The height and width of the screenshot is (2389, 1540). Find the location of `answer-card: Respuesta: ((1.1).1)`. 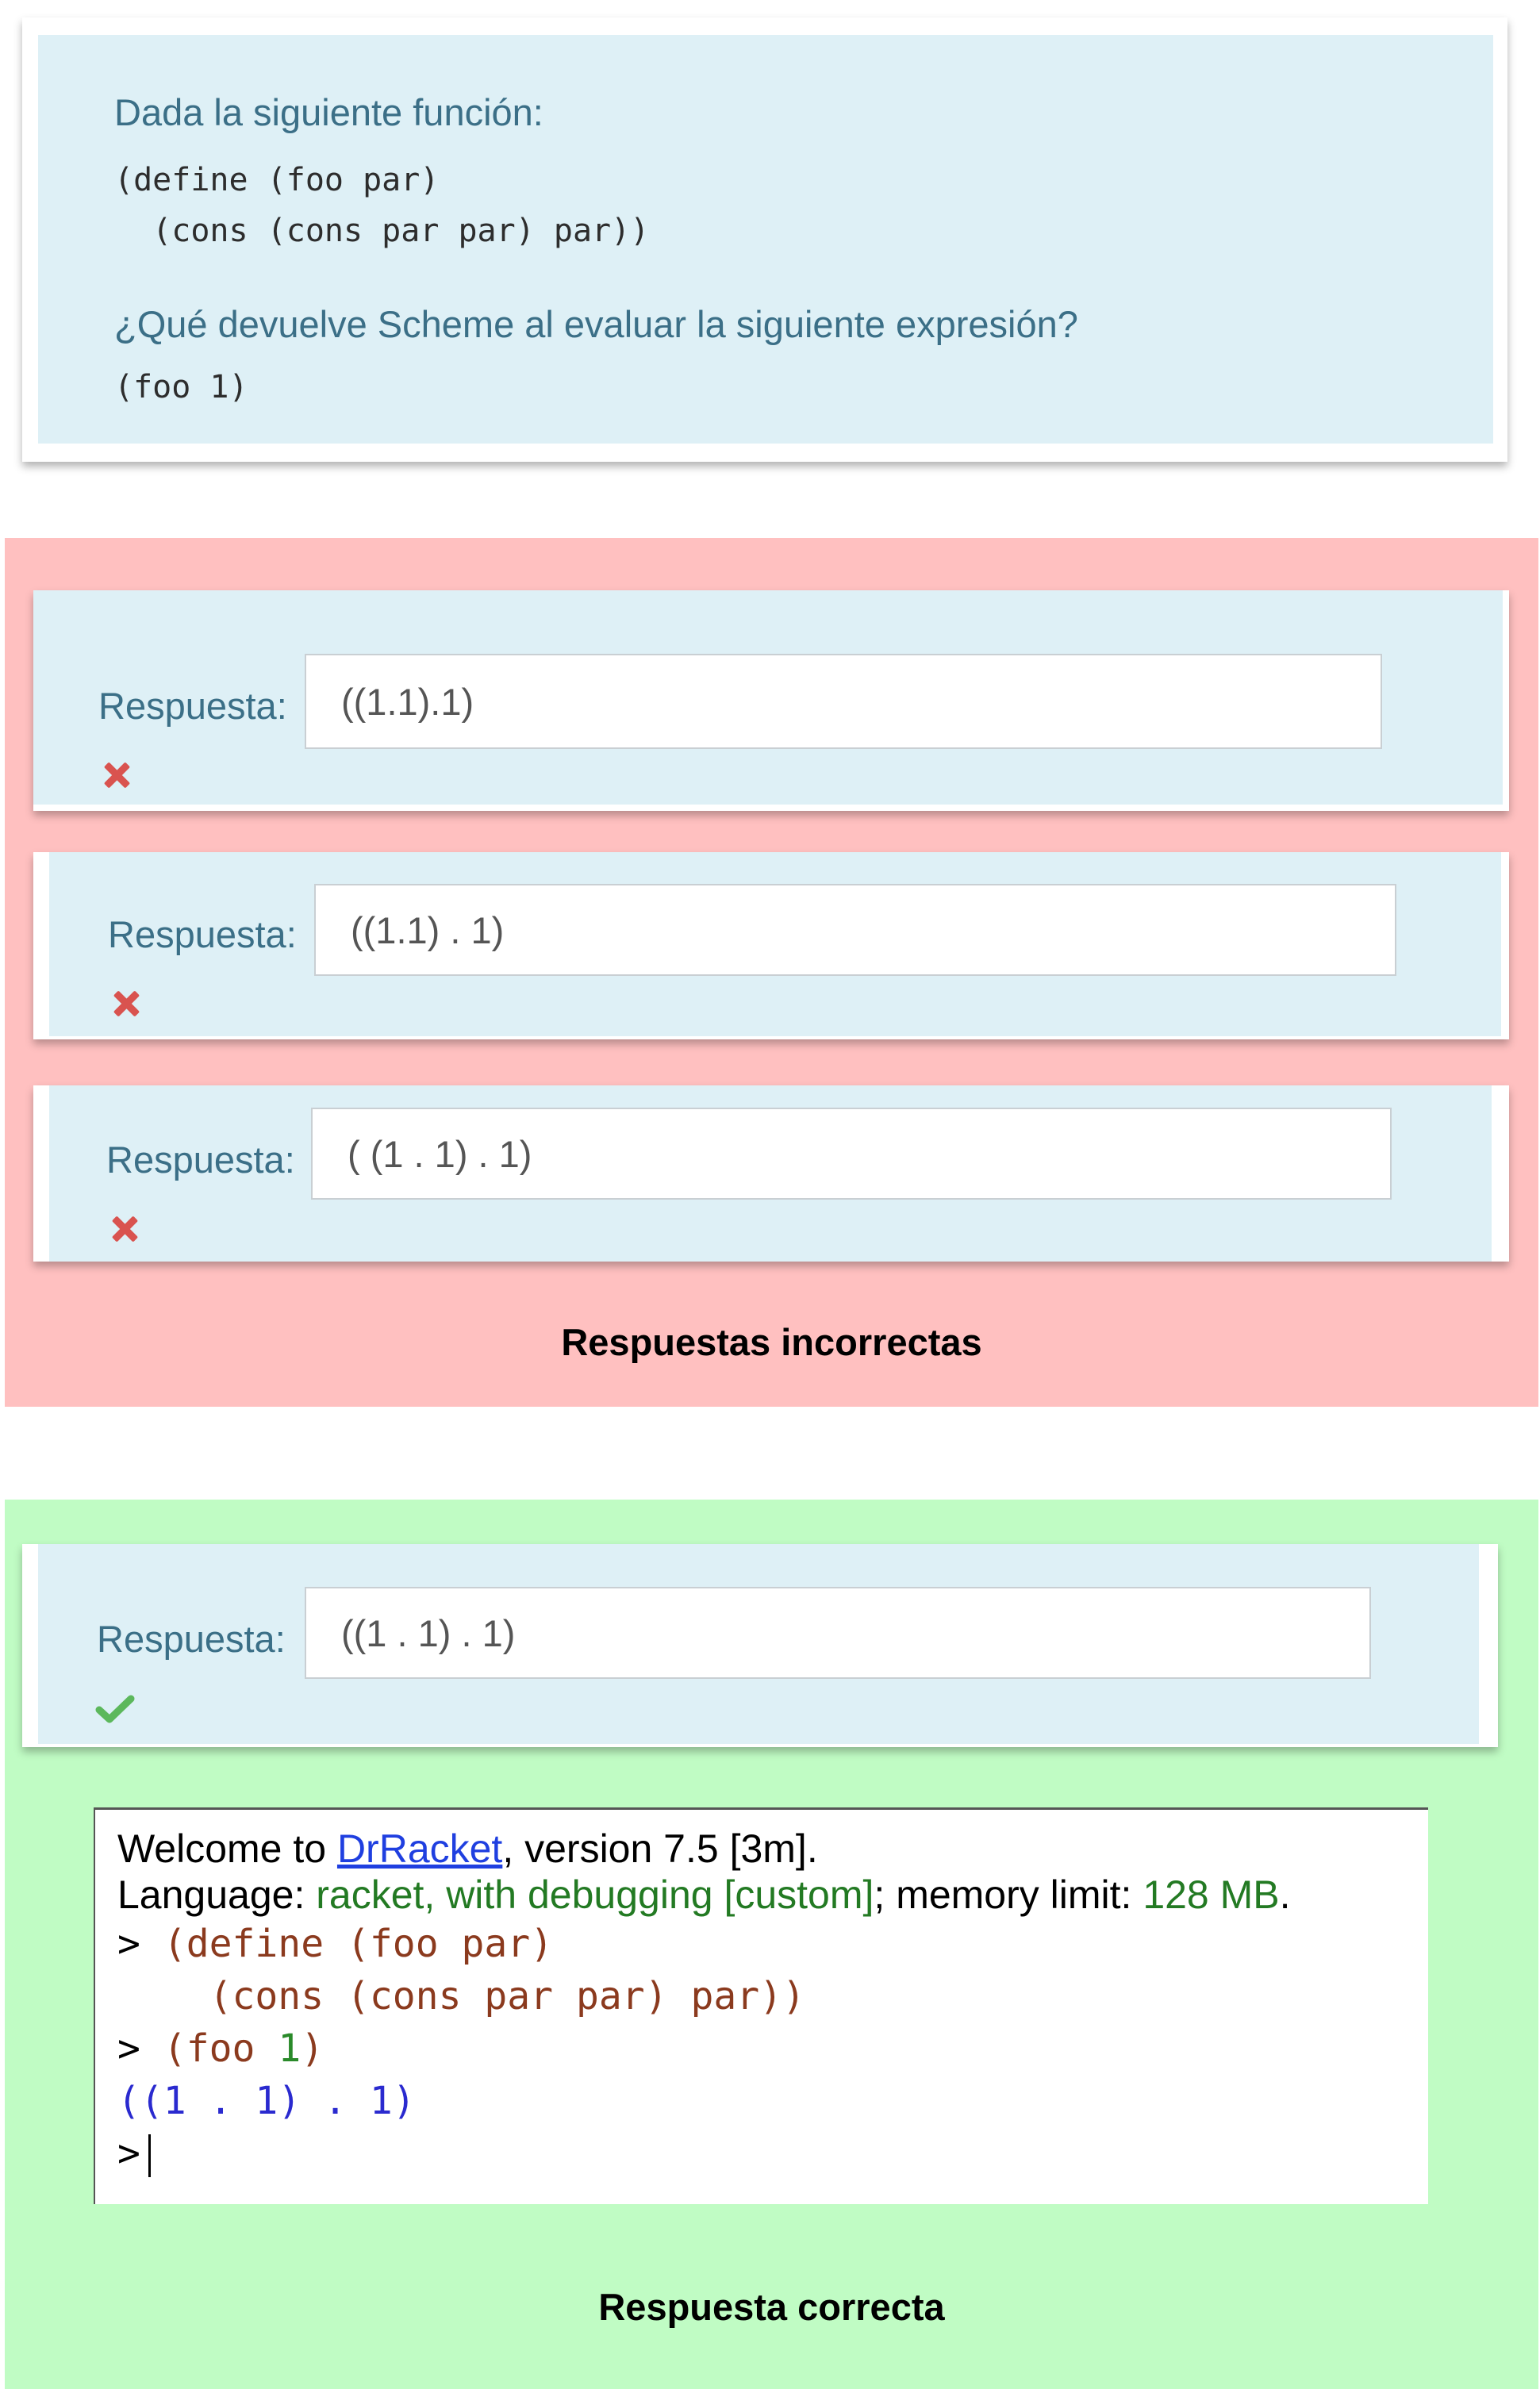

answer-card: Respuesta: ((1.1).1) is located at coordinates (771, 700).